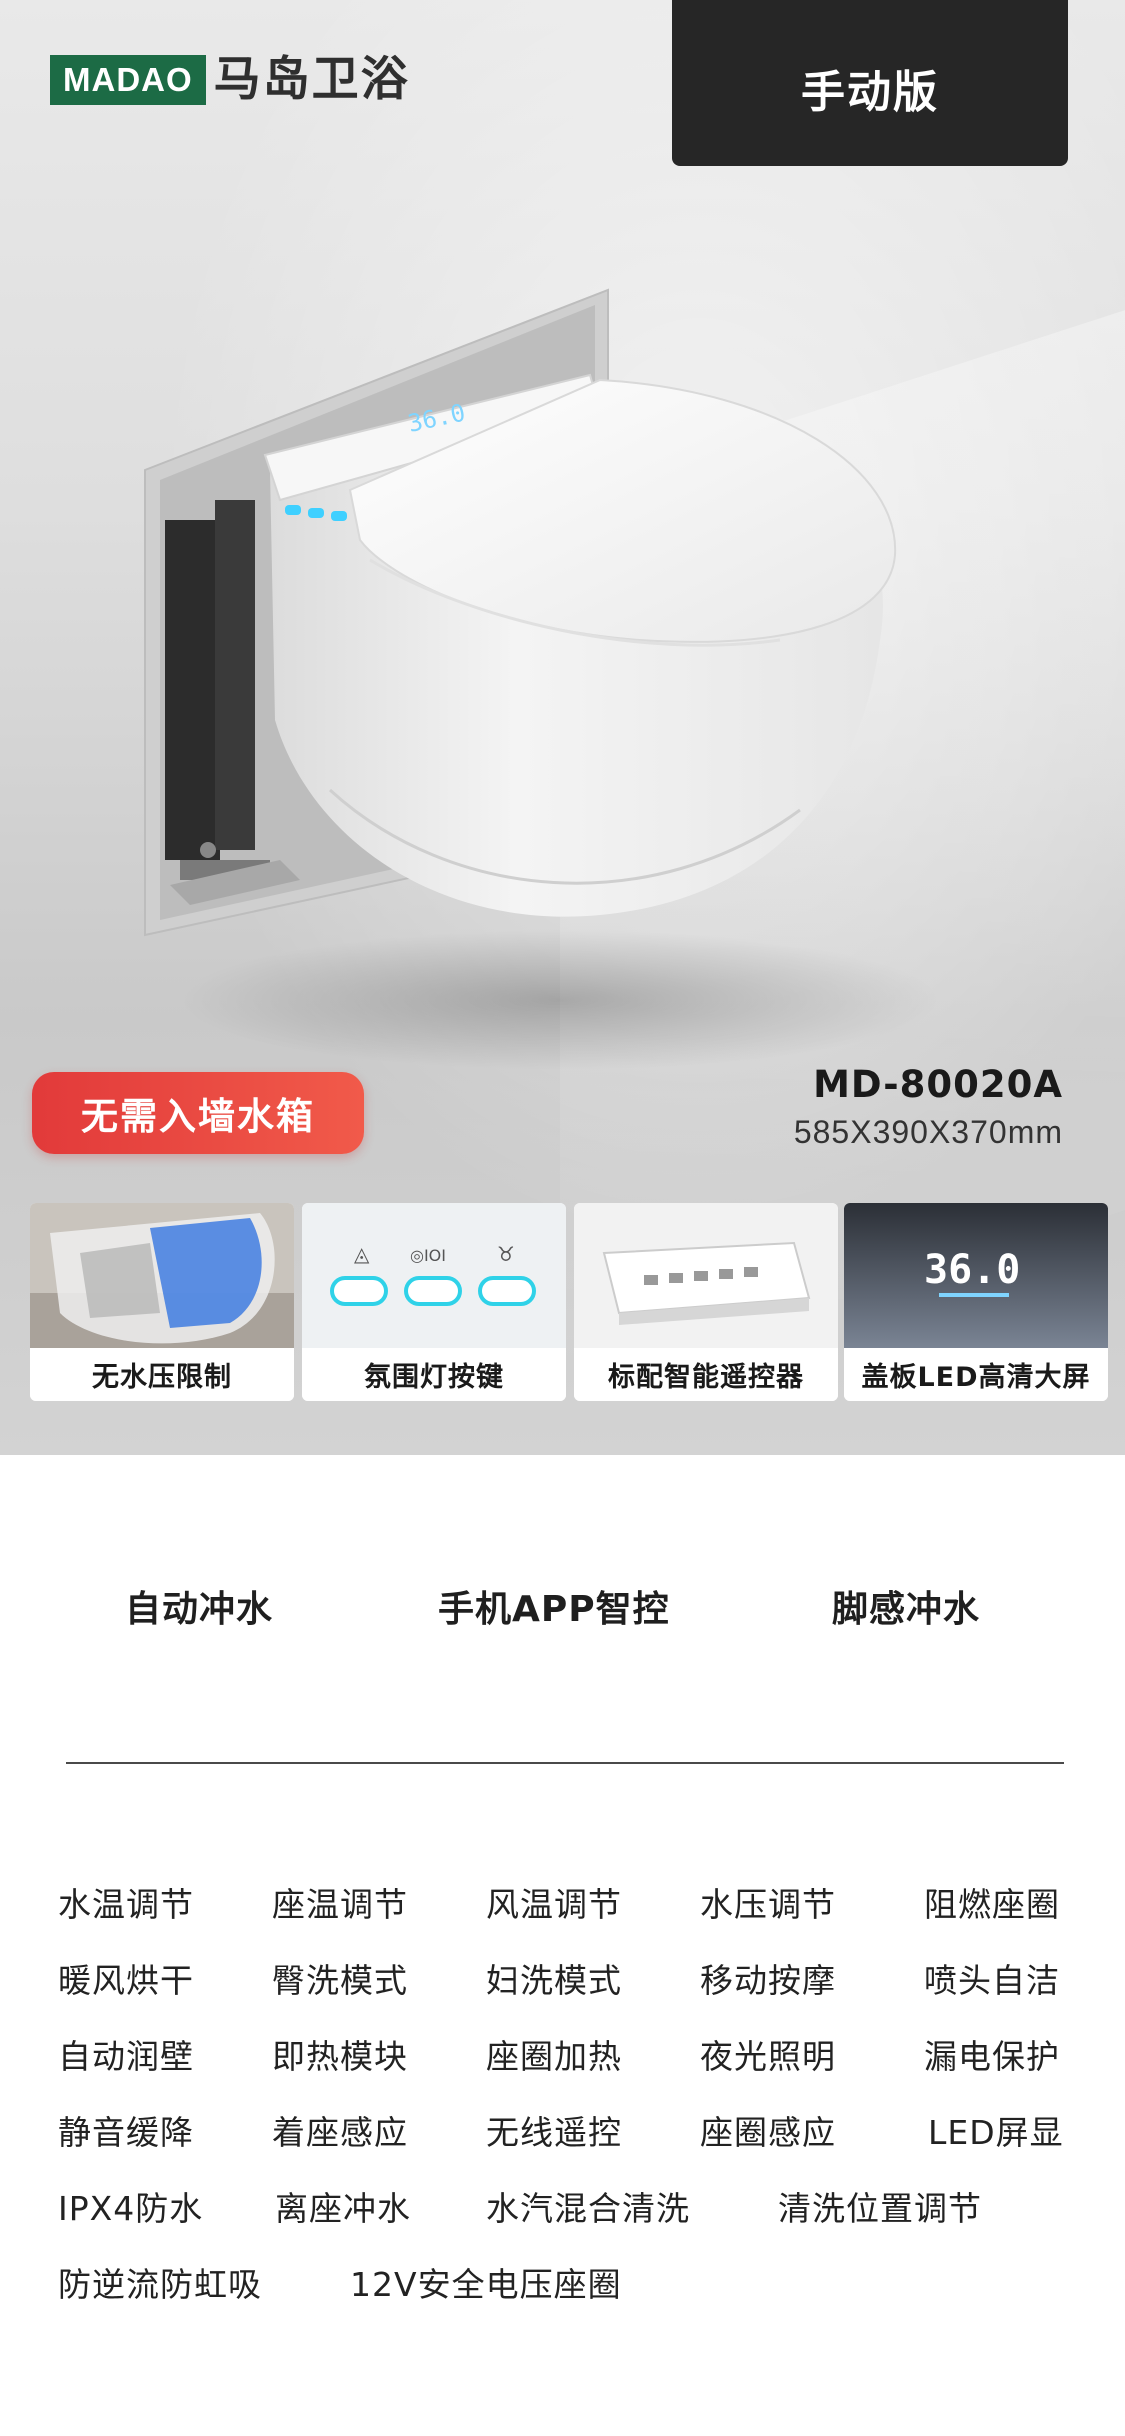 This screenshot has height=2436, width=1125. Describe the element at coordinates (992, 1980) in the screenshot. I see `feature-item: 喷头自洁` at that location.